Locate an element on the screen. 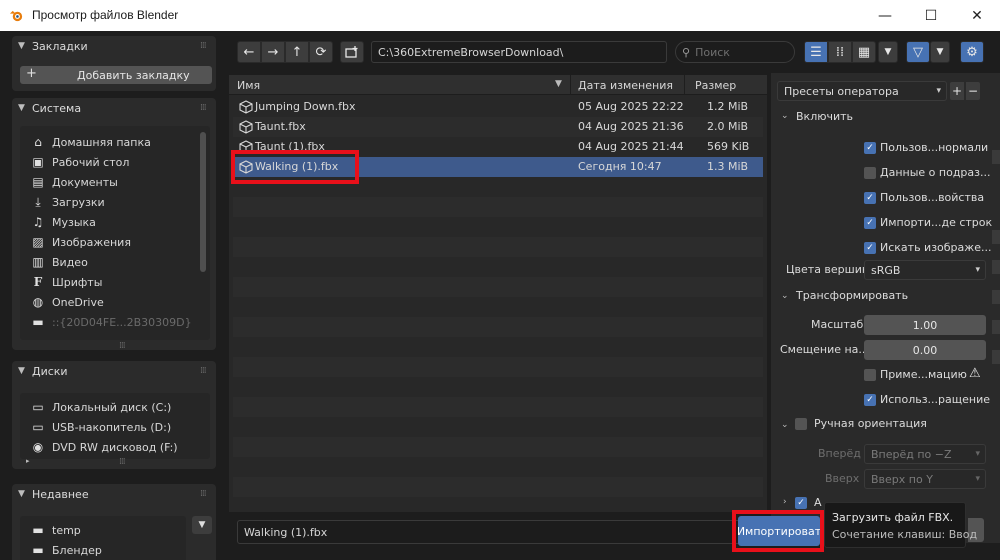  transform-section-title: Трансформировать is located at coordinates (852, 295).